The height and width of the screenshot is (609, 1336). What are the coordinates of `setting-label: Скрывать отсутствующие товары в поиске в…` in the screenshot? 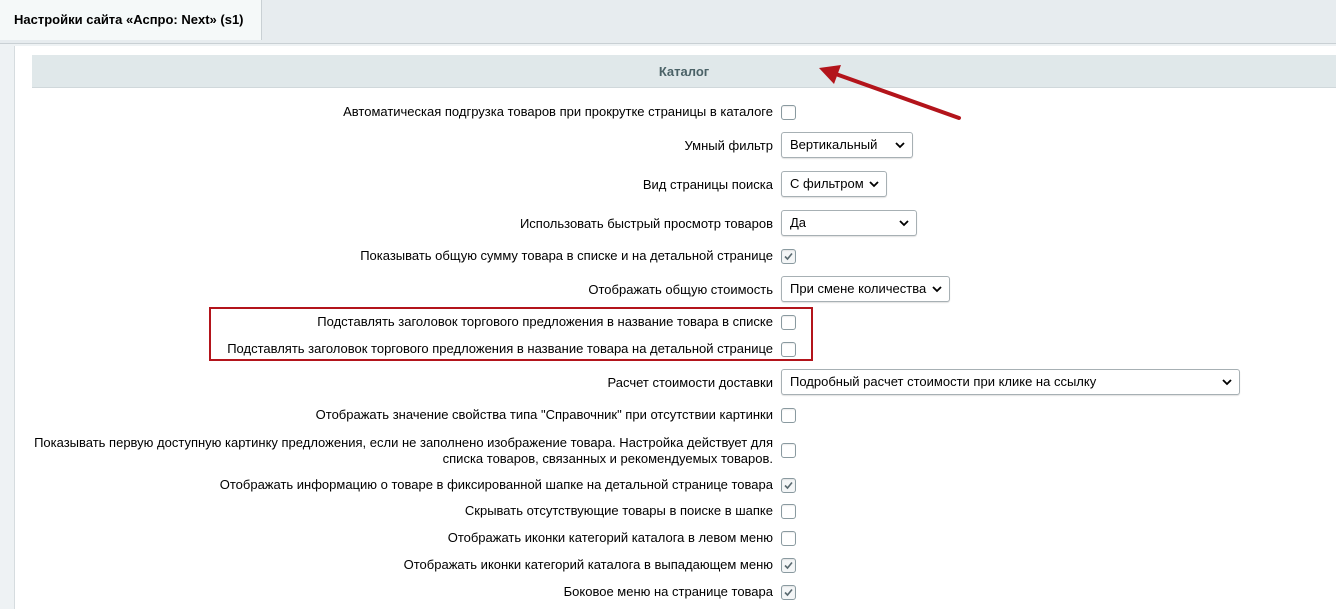 It's located at (618, 510).